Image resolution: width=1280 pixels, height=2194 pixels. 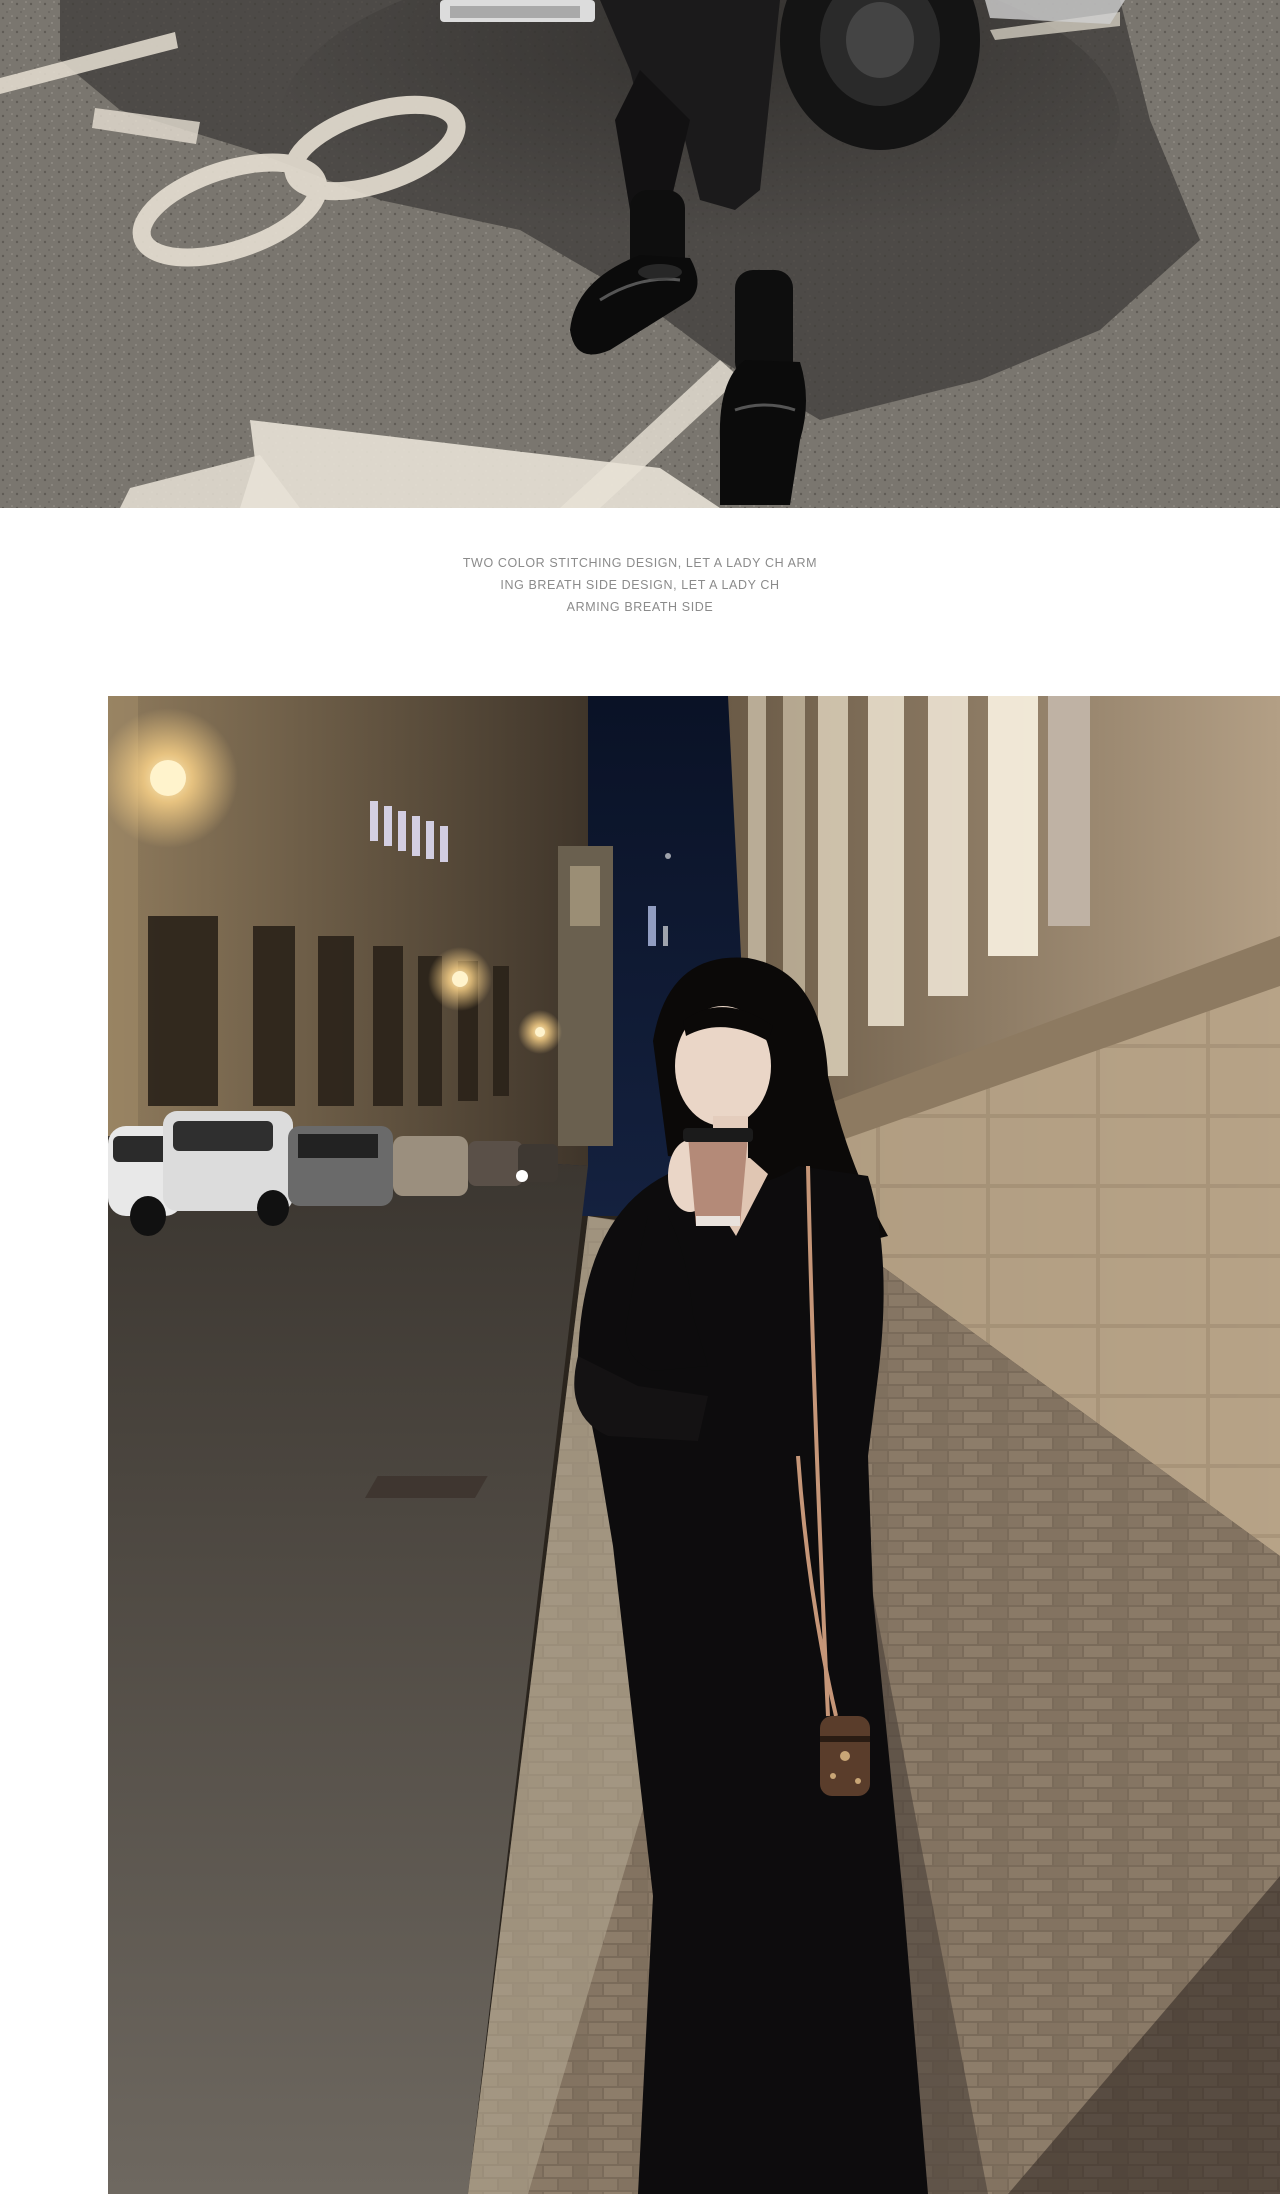 What do you see at coordinates (640, 607) in the screenshot?
I see `caption-line-3: ARMING BREATH SIDE` at bounding box center [640, 607].